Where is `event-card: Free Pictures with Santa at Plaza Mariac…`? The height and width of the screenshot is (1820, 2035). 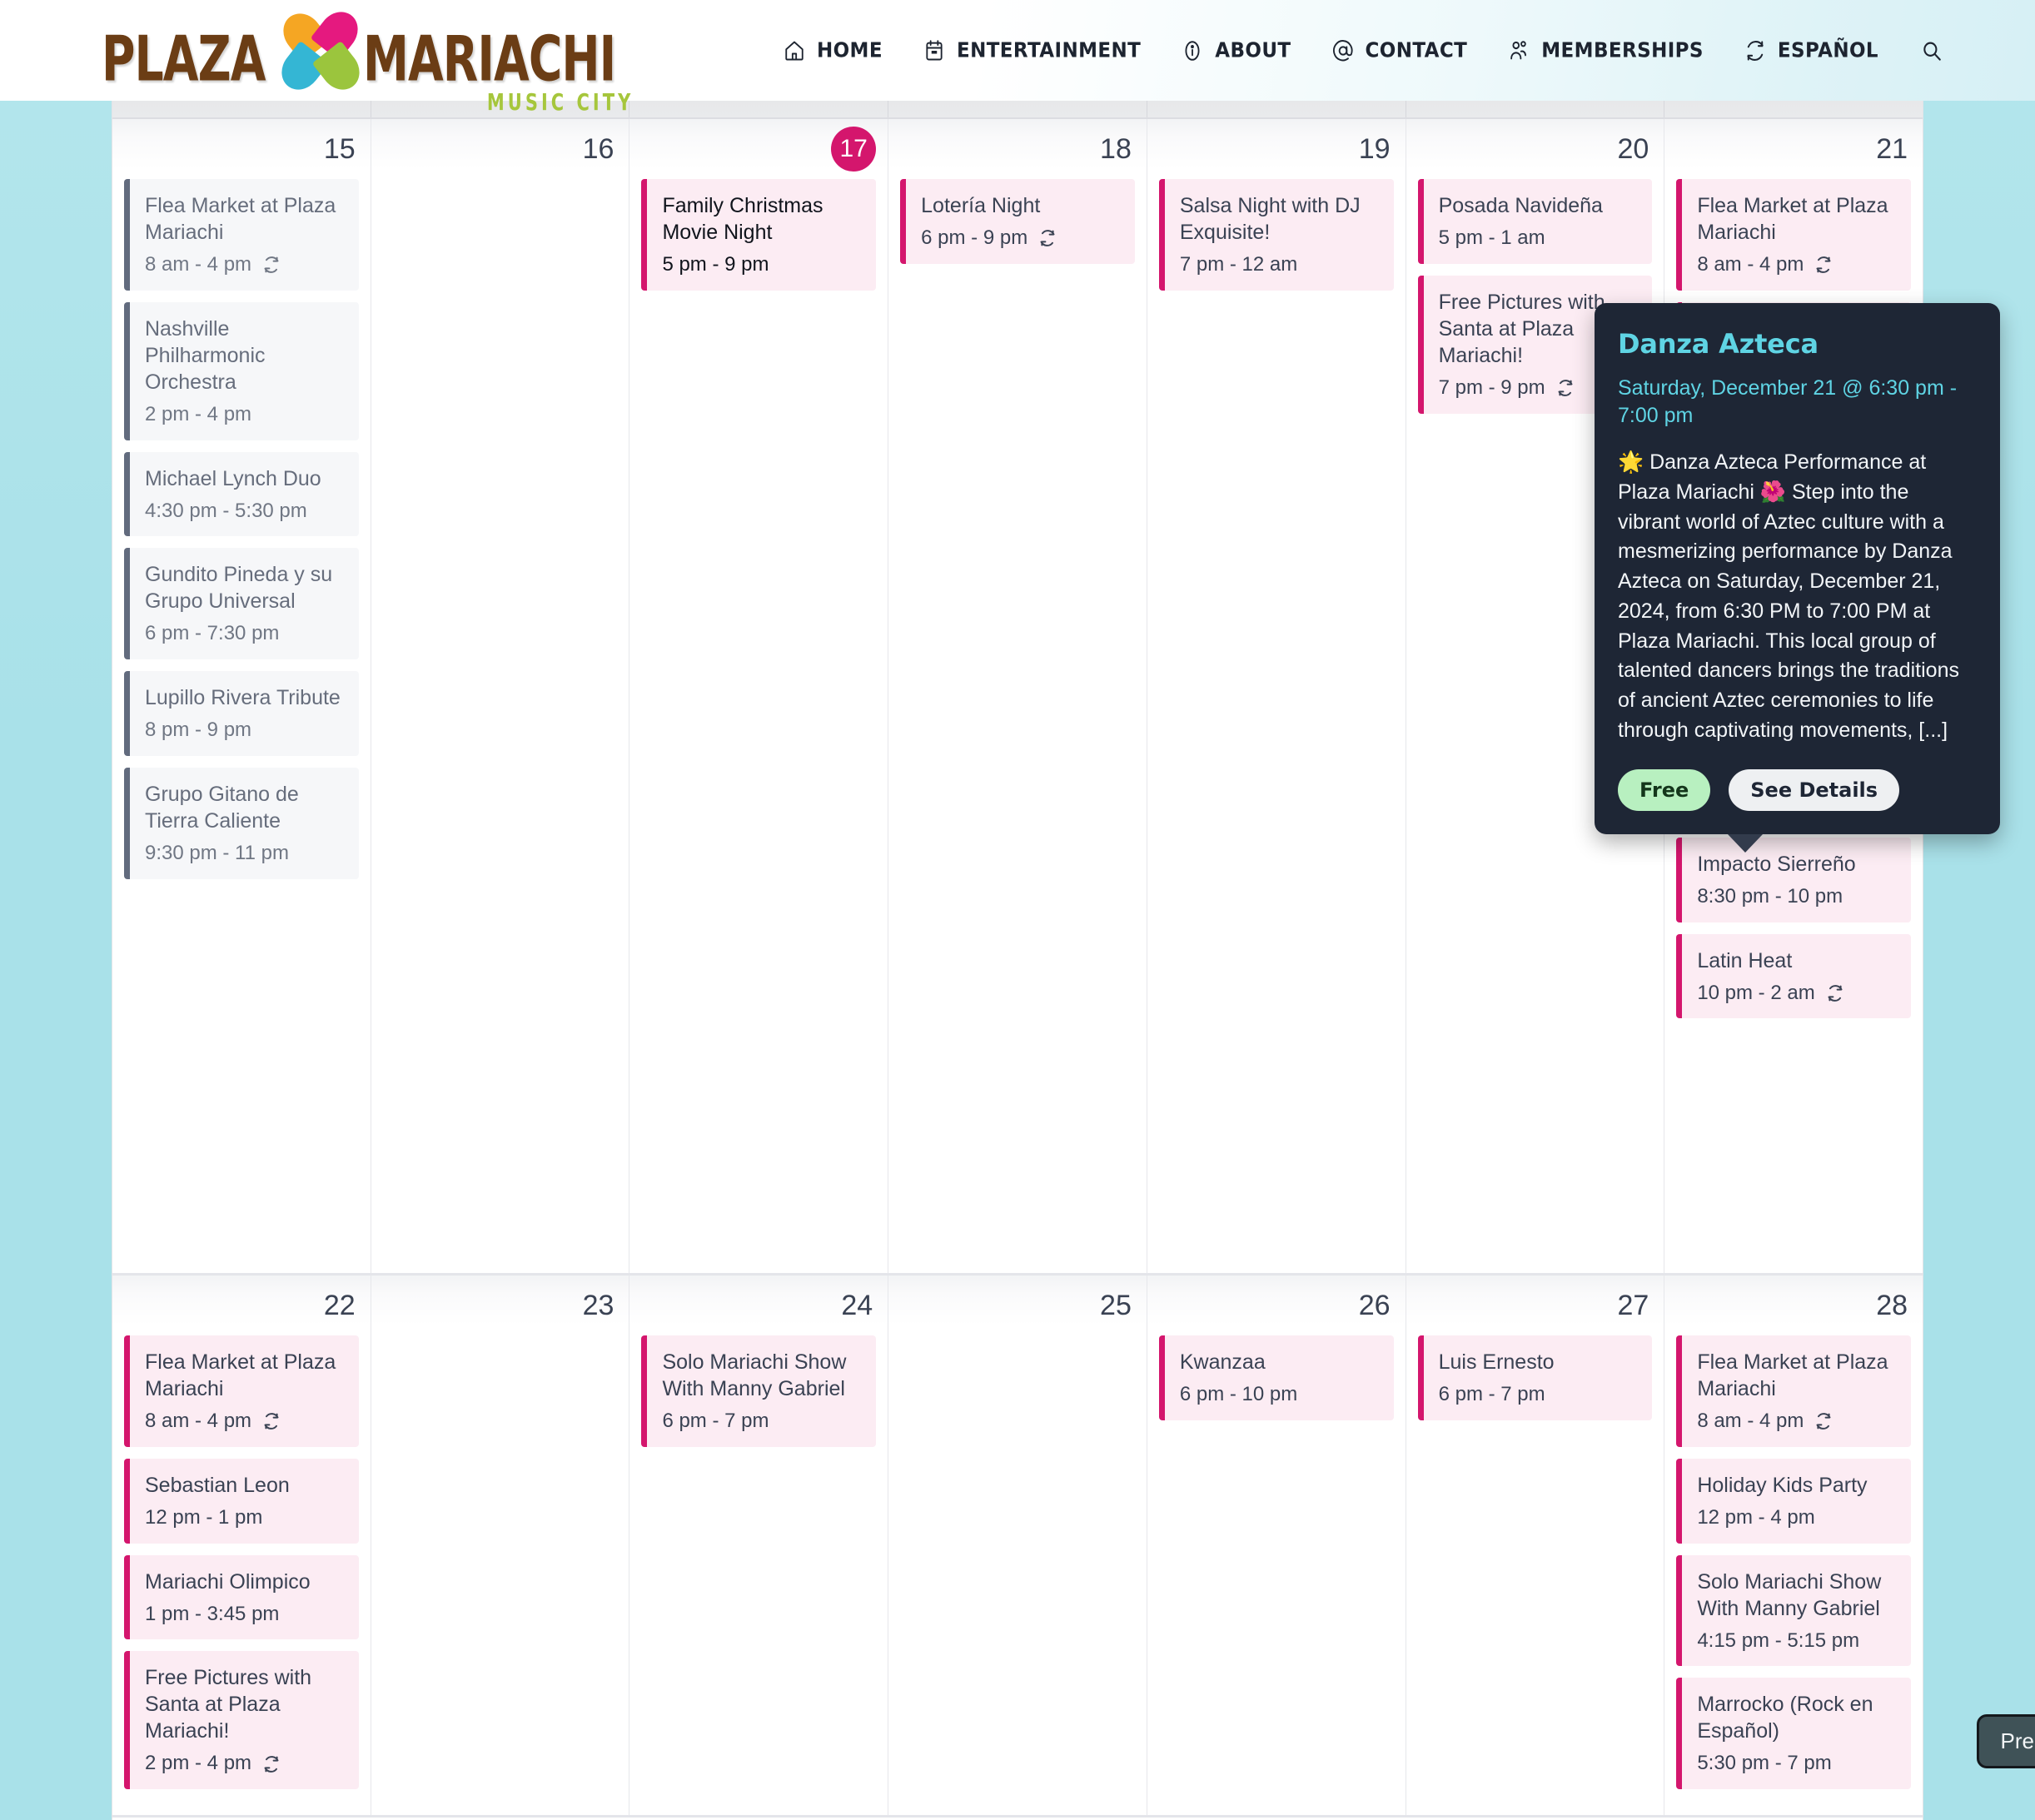
event-card: Free Pictures with Santa at Plaza Mariac… is located at coordinates (242, 1721).